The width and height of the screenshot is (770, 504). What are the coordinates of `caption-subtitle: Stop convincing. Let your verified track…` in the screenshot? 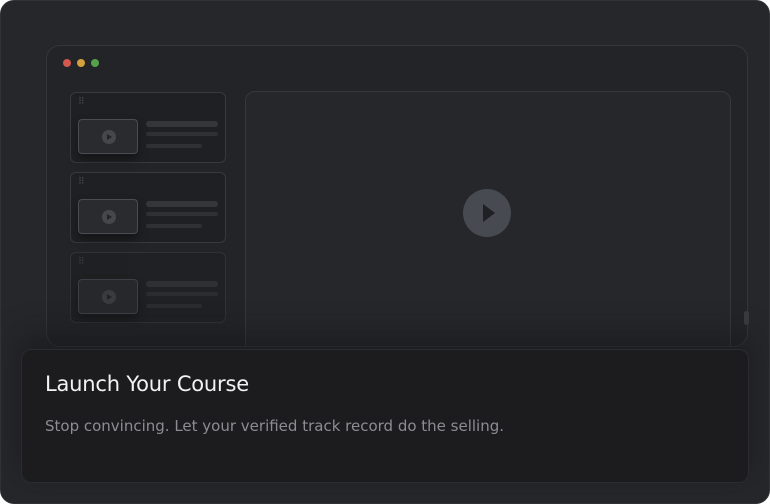 It's located at (275, 426).